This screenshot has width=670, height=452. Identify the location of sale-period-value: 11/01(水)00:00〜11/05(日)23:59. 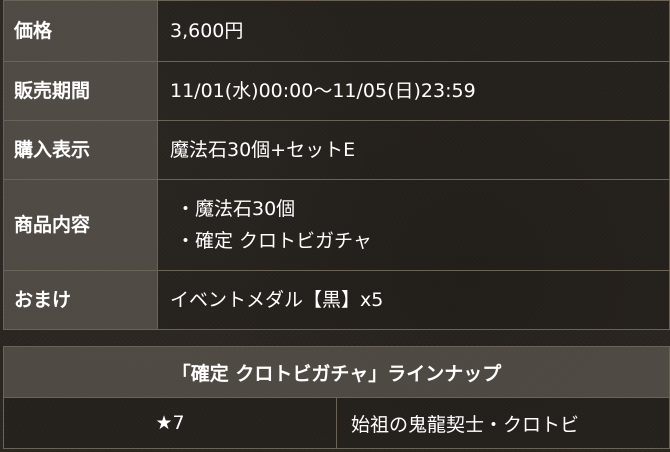
(413, 91).